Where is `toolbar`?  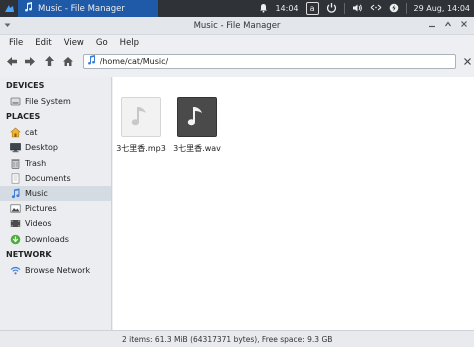 toolbar is located at coordinates (237, 61).